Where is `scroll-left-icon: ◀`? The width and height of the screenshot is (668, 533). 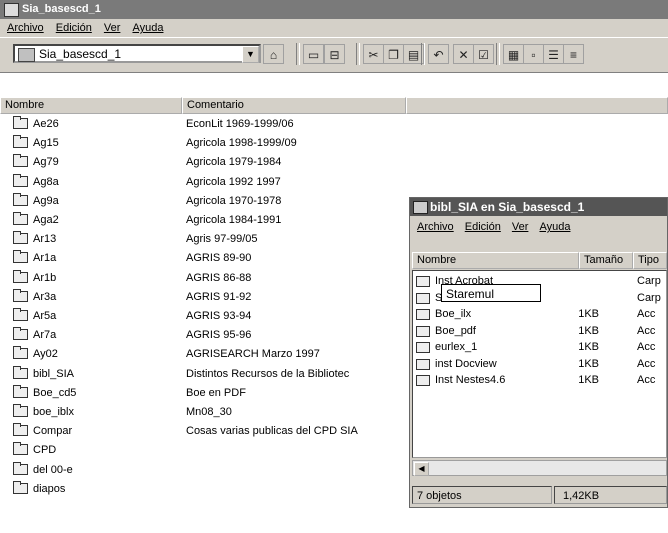 scroll-left-icon: ◀ is located at coordinates (421, 469).